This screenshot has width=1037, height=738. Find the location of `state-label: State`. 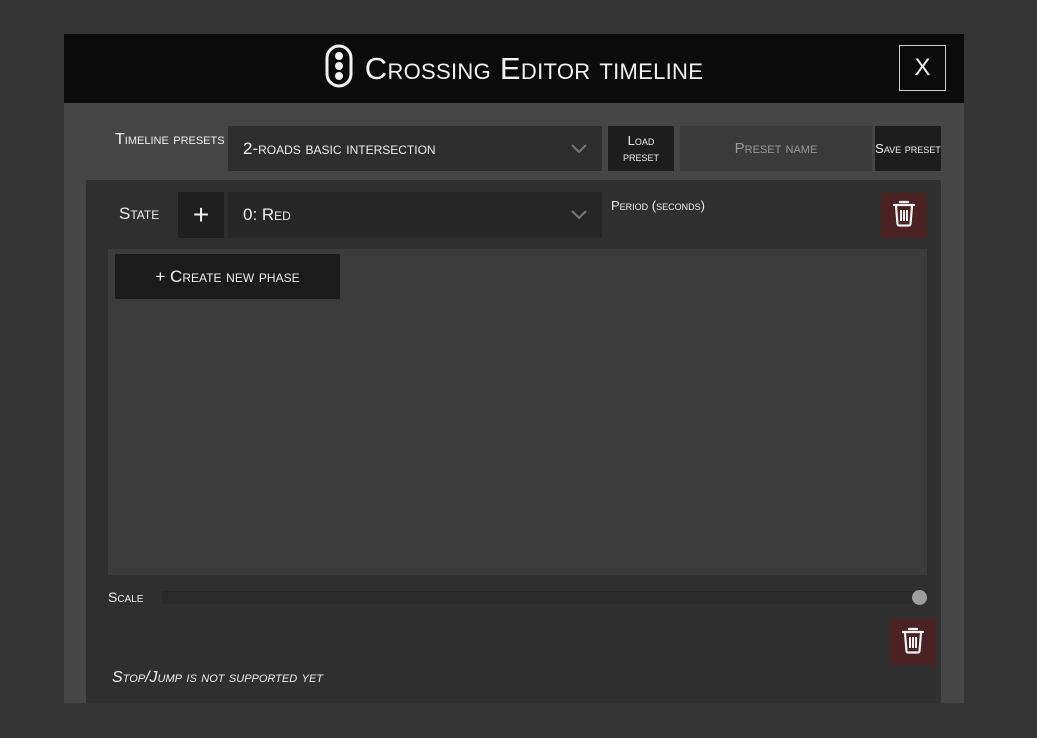

state-label: State is located at coordinates (139, 213).